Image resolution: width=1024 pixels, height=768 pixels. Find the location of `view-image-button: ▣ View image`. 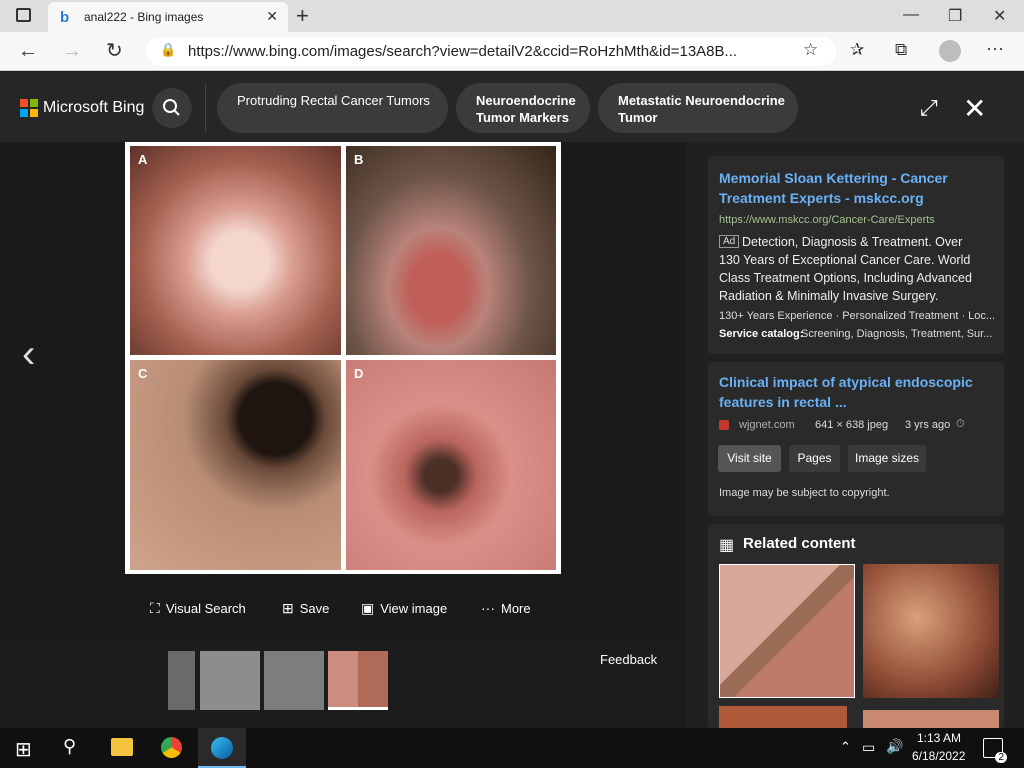

view-image-button: ▣ View image is located at coordinates (404, 608).